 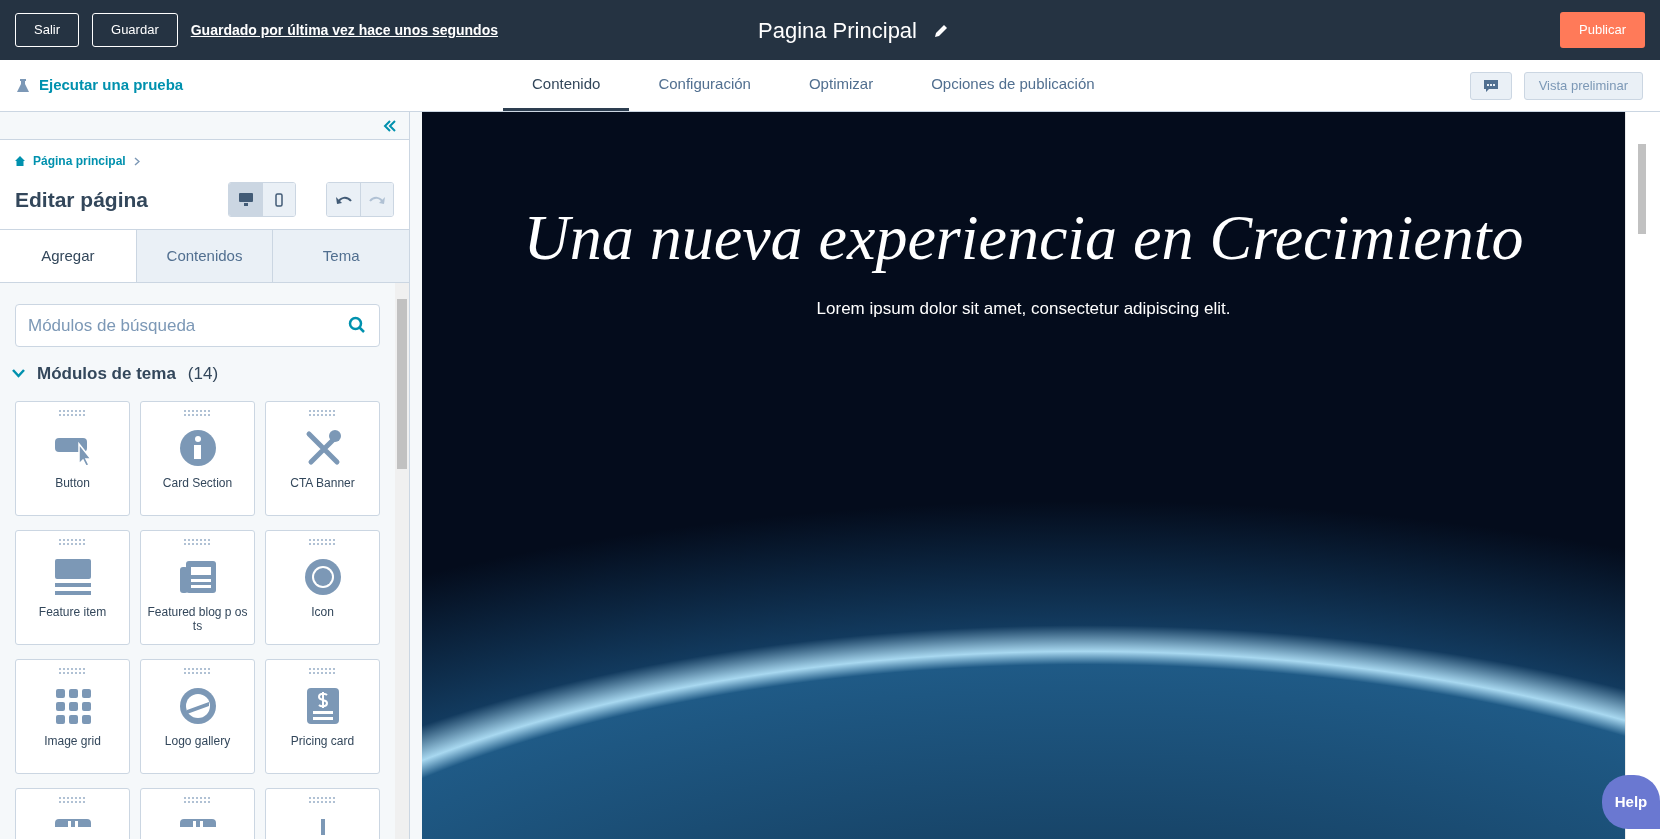 What do you see at coordinates (1023, 238) in the screenshot?
I see `hero-headline: Una nueva experiencia en Crecimiento` at bounding box center [1023, 238].